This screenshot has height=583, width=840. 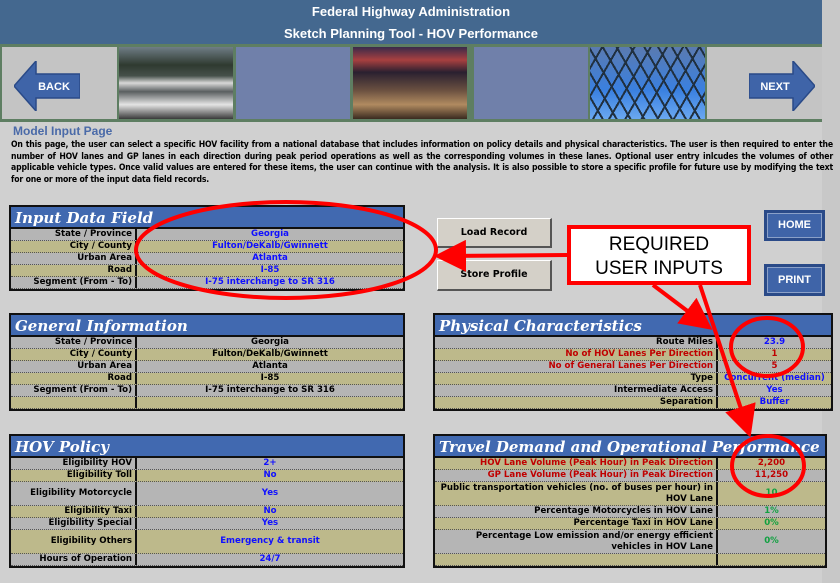 I want to click on section-title: General Information, so click(x=207, y=326).